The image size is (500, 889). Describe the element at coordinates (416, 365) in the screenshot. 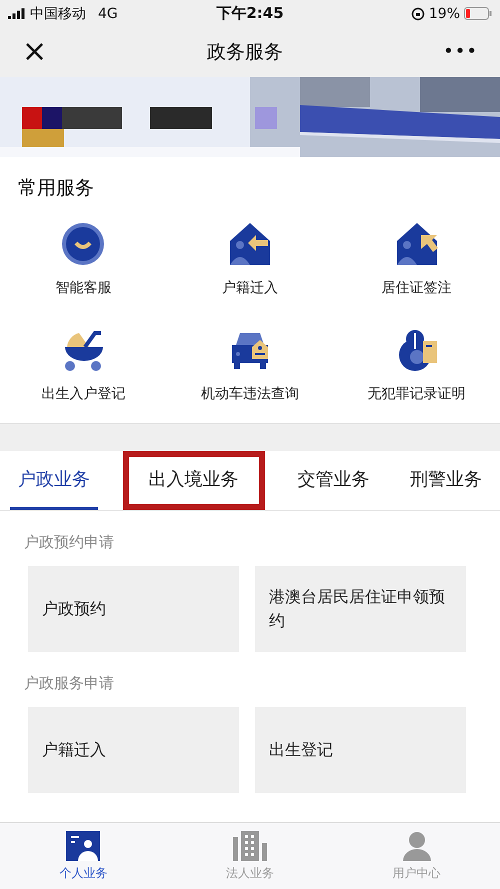

I see `service-item: 无犯罪记录证明` at that location.